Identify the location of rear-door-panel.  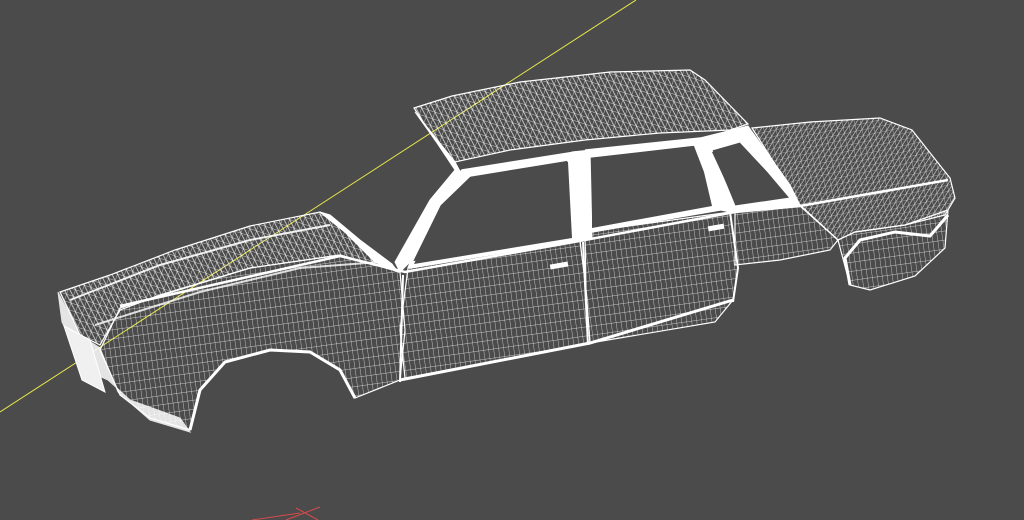
(661, 277).